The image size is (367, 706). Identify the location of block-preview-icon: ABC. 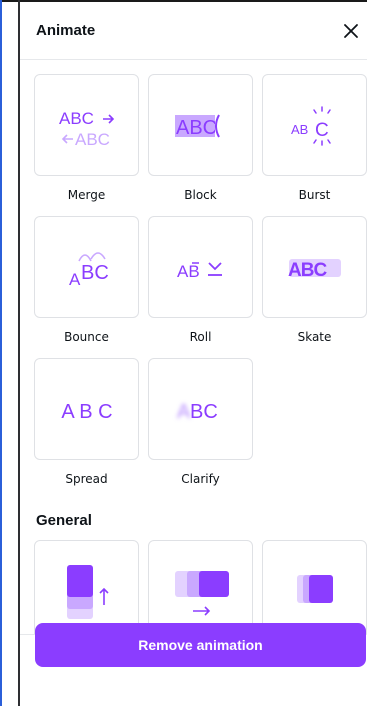
(201, 126).